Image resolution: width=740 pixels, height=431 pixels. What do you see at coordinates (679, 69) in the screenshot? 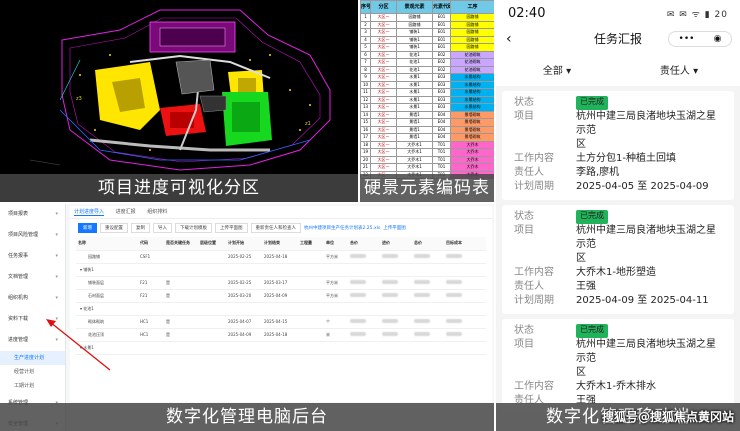
I see `filter-owner-dropdown: 责任人 ▾` at bounding box center [679, 69].